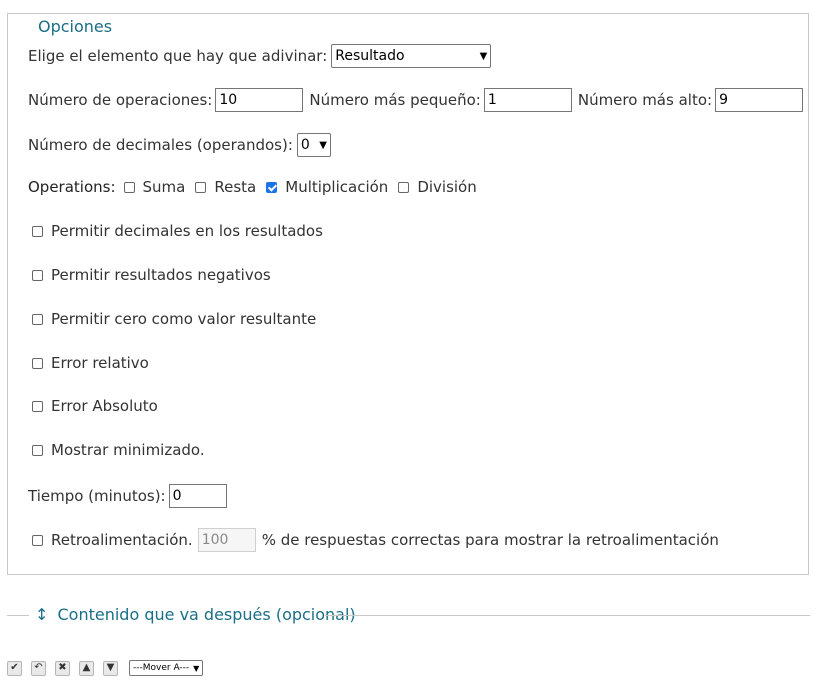 The height and width of the screenshot is (683, 813). I want to click on operation-suma: Suma, so click(154, 187).